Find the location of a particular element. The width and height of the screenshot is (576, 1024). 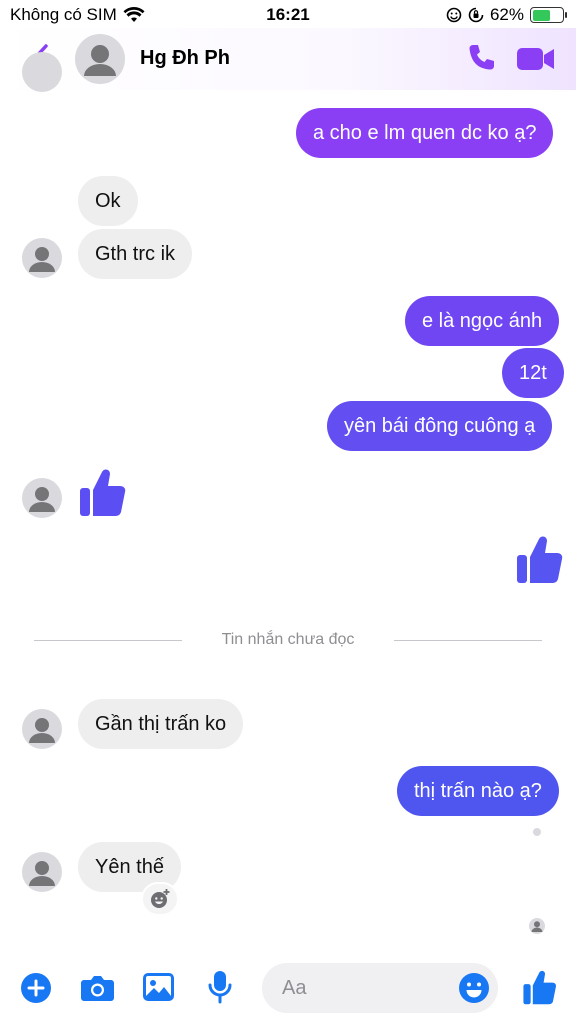

add-reaction-icon is located at coordinates (160, 898).